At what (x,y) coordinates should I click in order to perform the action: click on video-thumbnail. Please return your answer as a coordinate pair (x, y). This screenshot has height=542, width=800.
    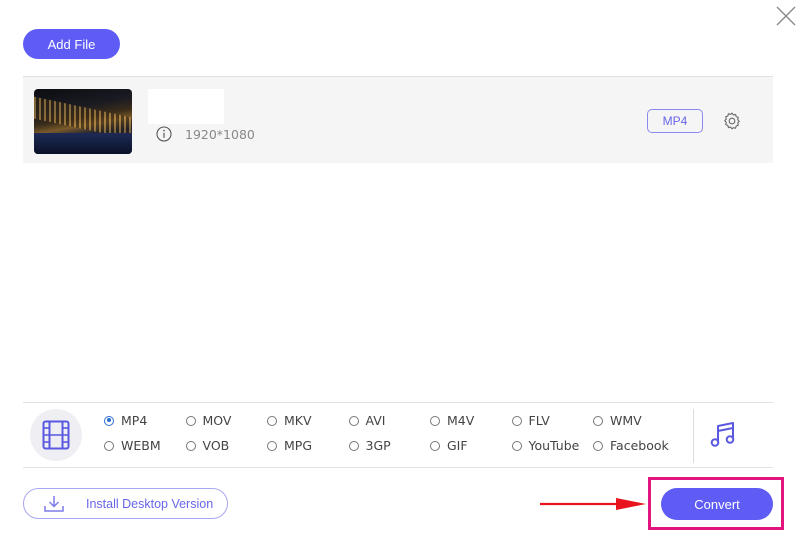
    Looking at the image, I should click on (83, 121).